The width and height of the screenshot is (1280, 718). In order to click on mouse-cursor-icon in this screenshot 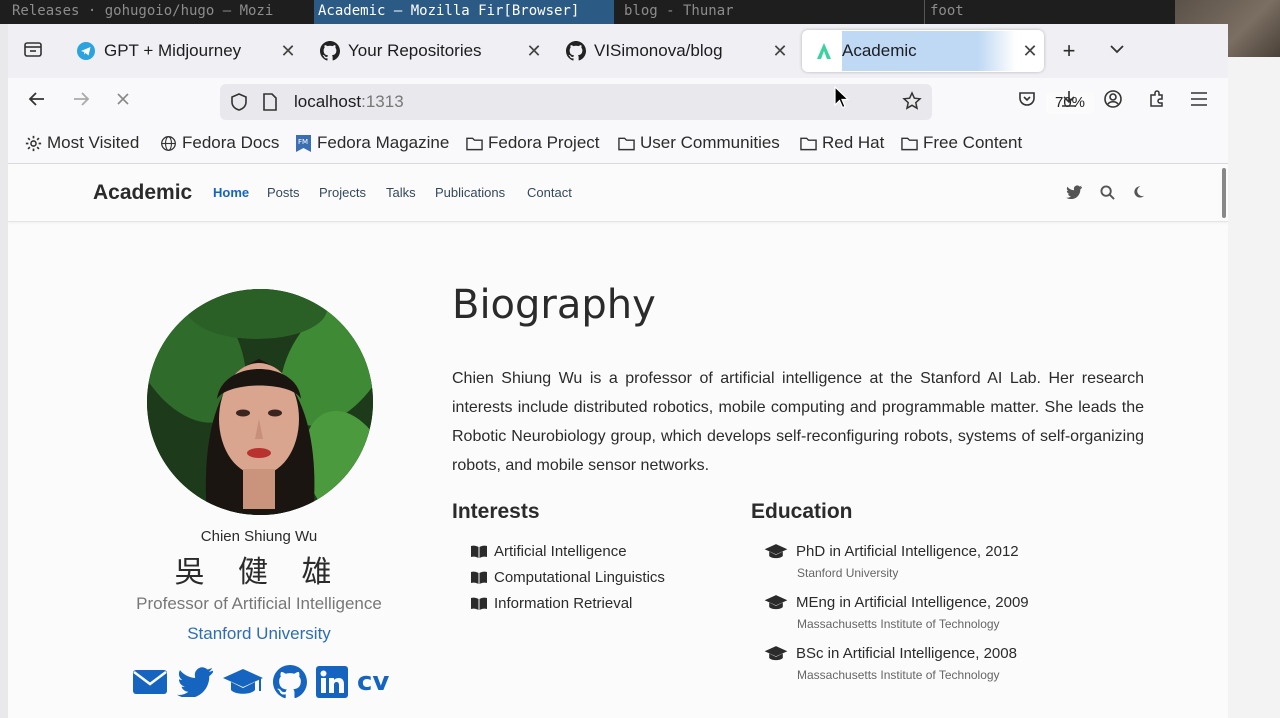, I will do `click(842, 97)`.